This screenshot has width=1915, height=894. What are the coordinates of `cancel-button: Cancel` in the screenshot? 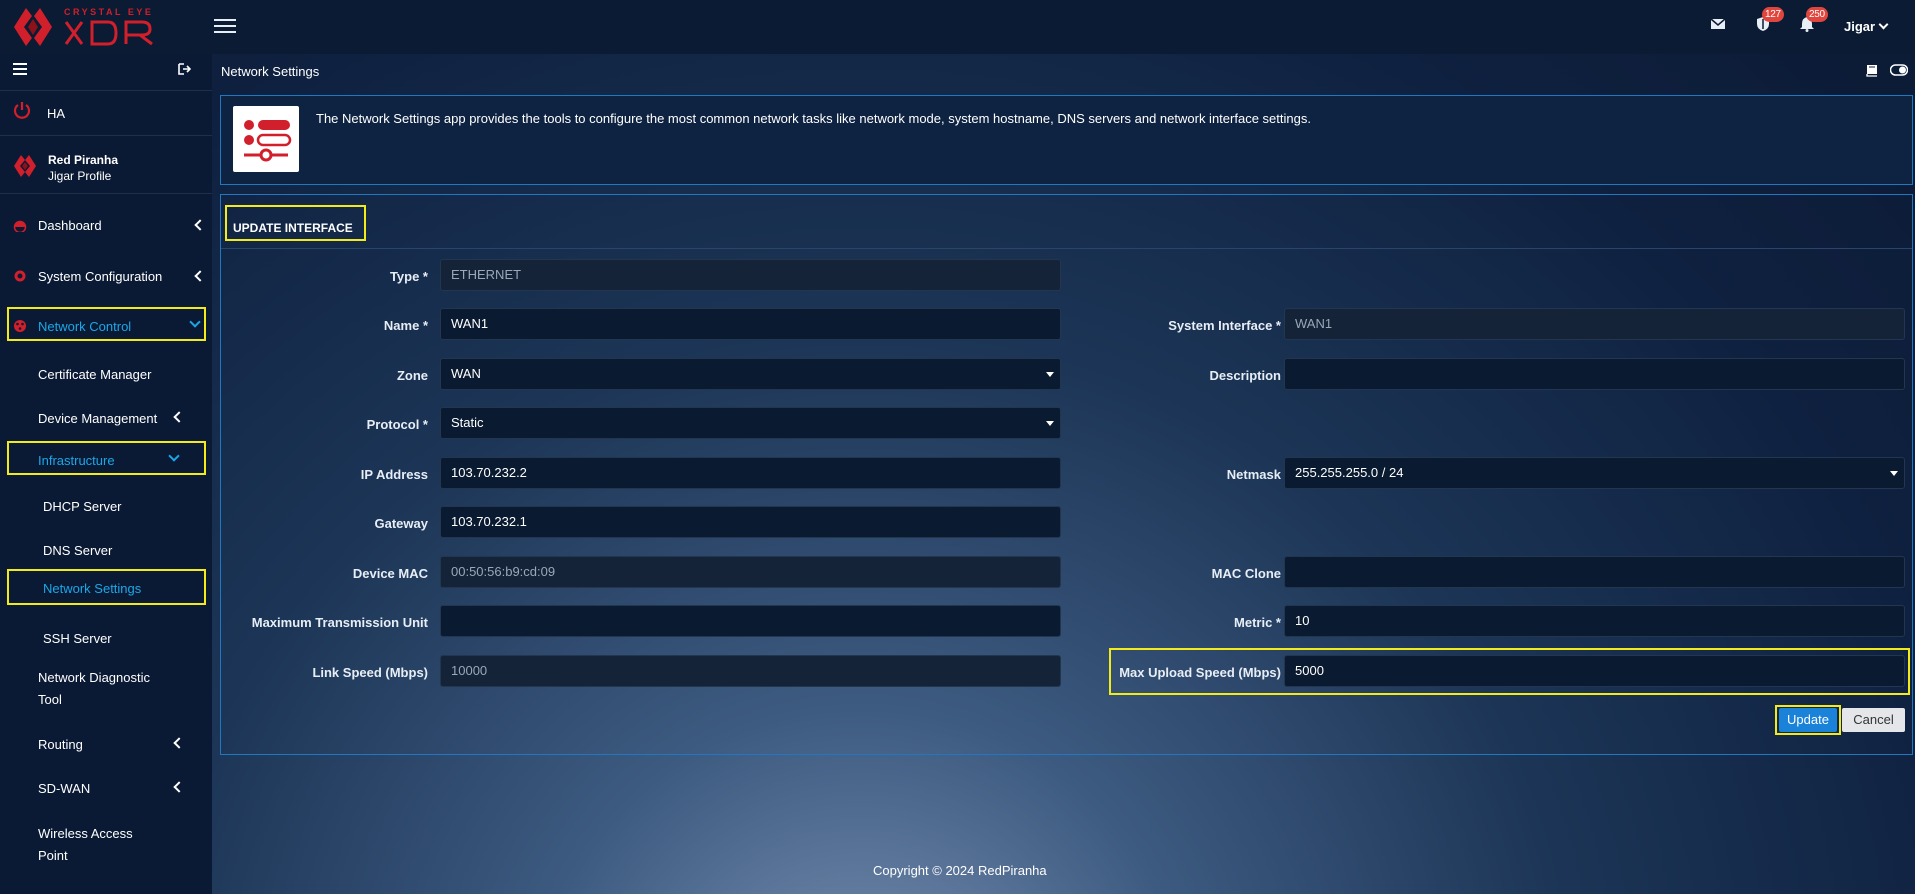 It's located at (1873, 720).